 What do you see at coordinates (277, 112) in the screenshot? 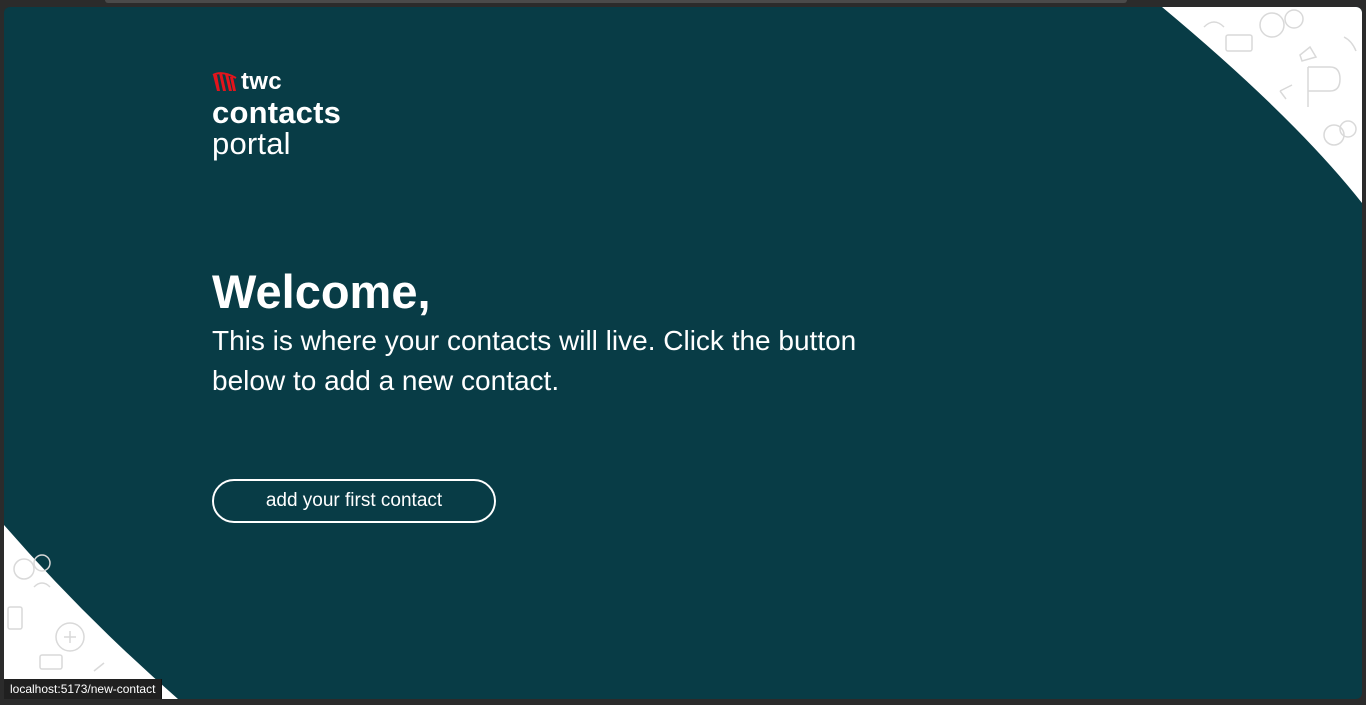
I see `app-title-line1: contacts` at bounding box center [277, 112].